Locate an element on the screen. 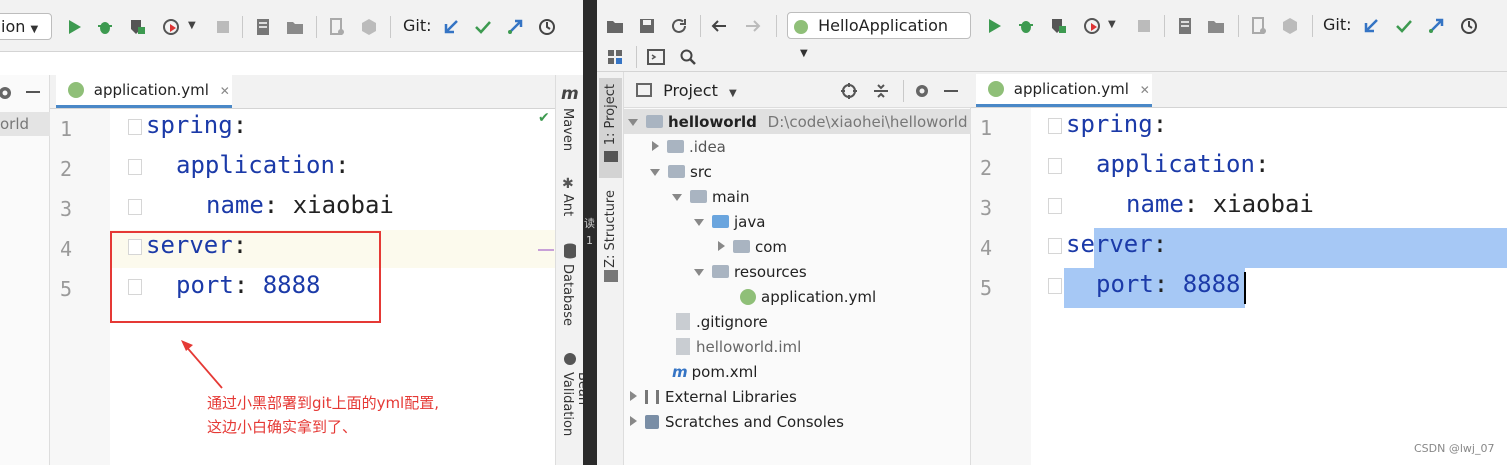 This screenshot has width=1507, height=465. project-view-selector: Project ▼ is located at coordinates (686, 90).